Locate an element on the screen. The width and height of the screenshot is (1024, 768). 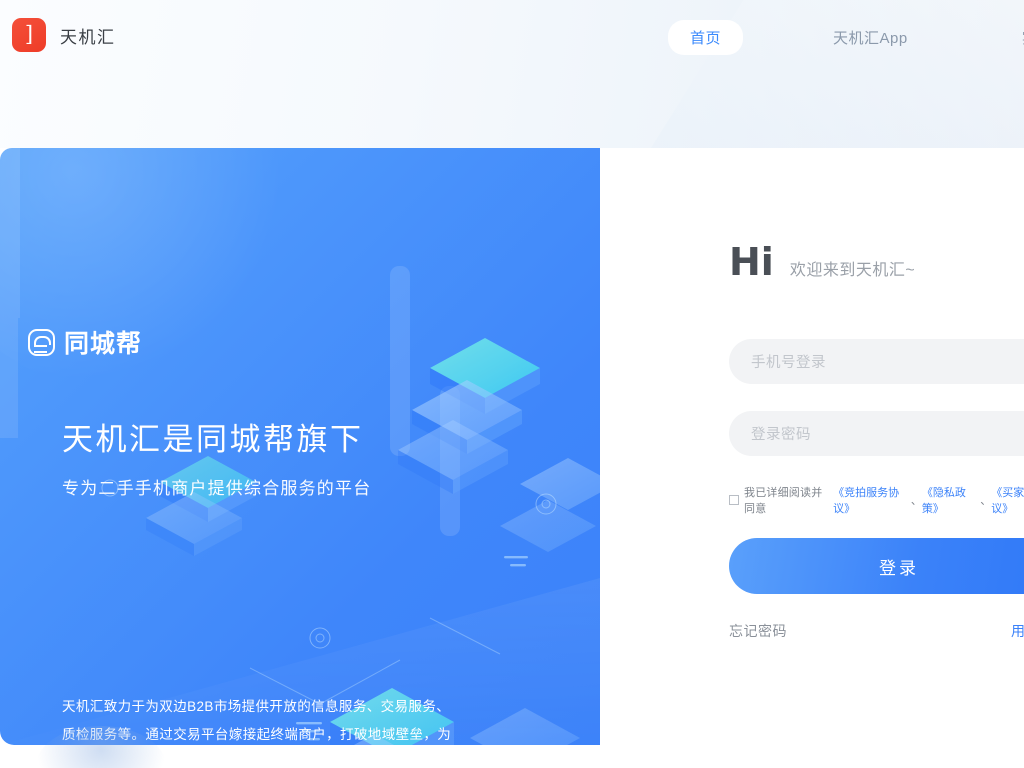
phone-input: 手机号登录 is located at coordinates (876, 361).